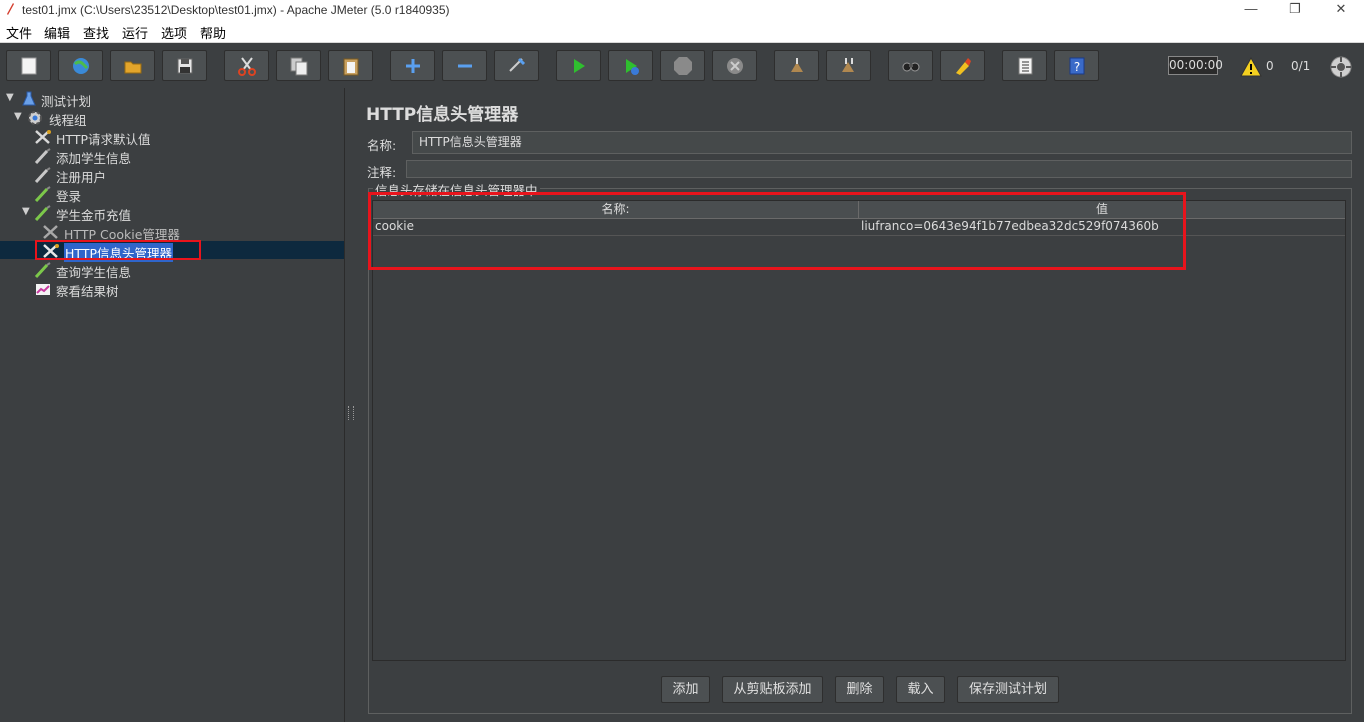  I want to click on save-button, so click(184, 65).